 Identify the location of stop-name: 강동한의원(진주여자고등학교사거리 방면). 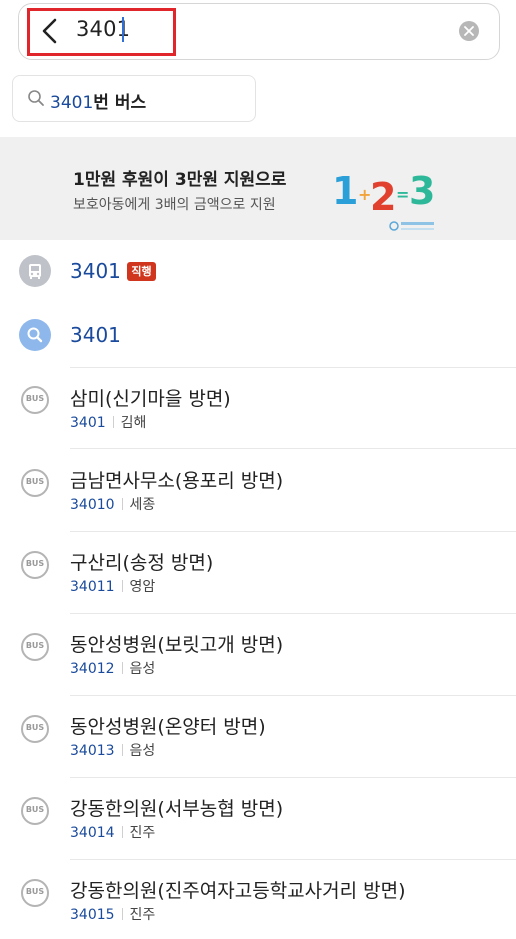
(238, 889).